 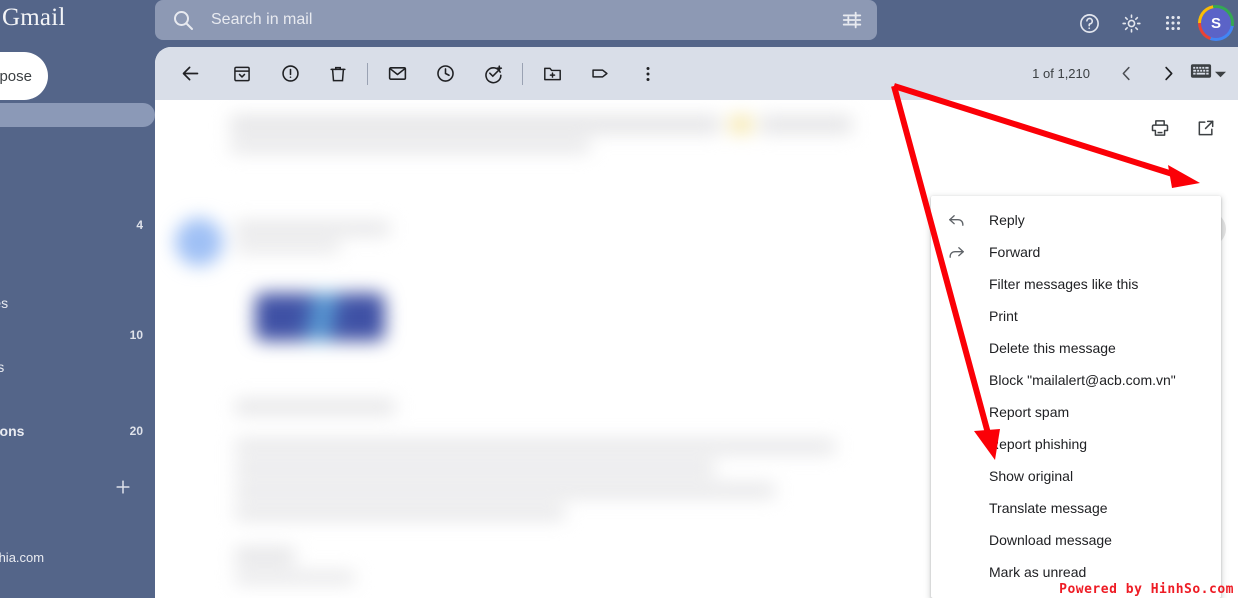 What do you see at coordinates (77, 277) in the screenshot?
I see `sidebar-nav-list: x zed rtant s 4 ail gories` at bounding box center [77, 277].